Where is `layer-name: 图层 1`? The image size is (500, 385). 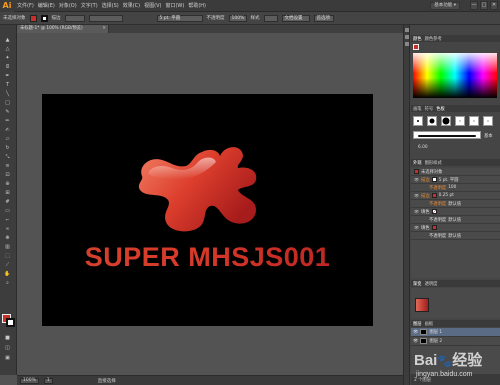 layer-name: 图层 1 is located at coordinates (435, 332).